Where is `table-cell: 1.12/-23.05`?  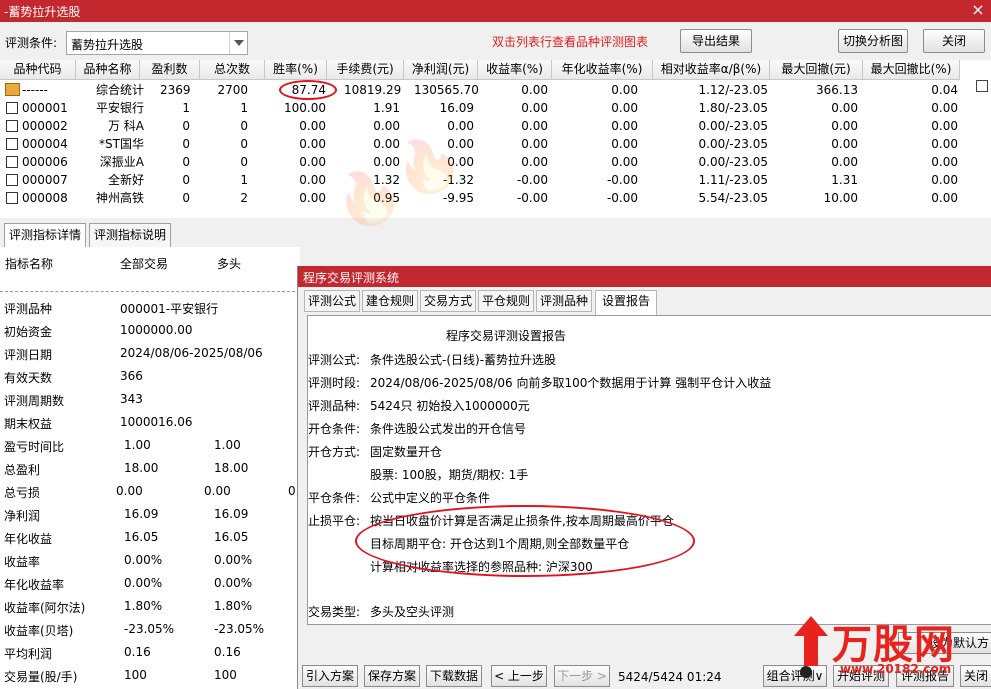
table-cell: 1.12/-23.05 is located at coordinates (733, 90).